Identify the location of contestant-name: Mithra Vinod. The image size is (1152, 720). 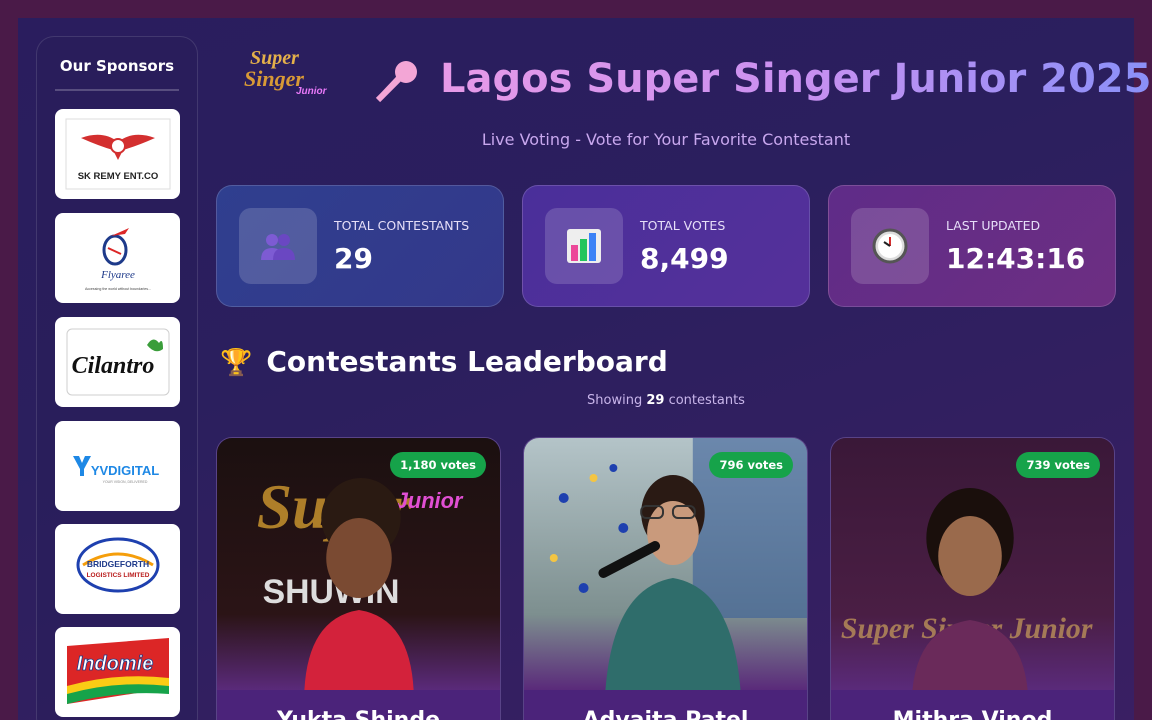
(972, 714).